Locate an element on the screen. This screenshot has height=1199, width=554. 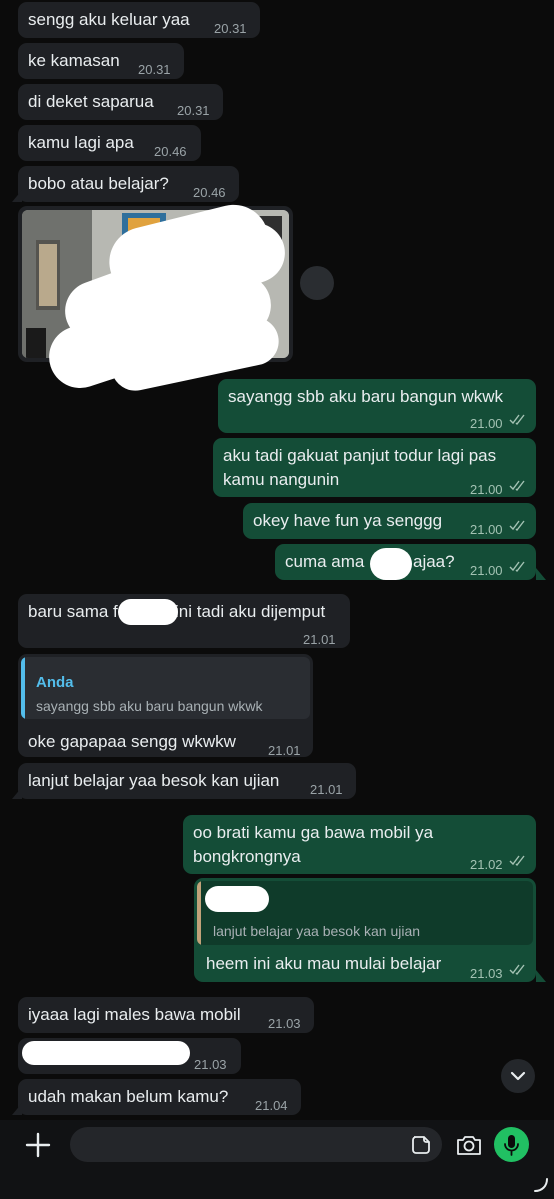
message-text: baru sama f is located at coordinates (73, 611).